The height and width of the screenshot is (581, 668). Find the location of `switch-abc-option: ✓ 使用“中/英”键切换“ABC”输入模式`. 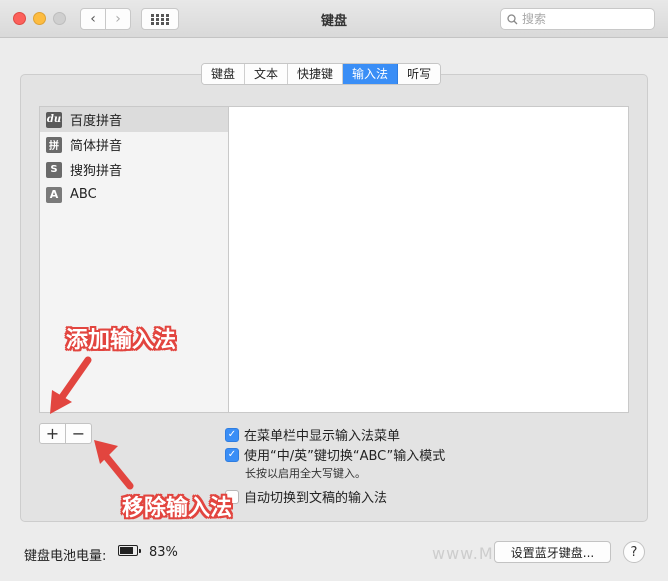

switch-abc-option: ✓ 使用“中/英”键切换“ABC”输入模式 is located at coordinates (335, 454).